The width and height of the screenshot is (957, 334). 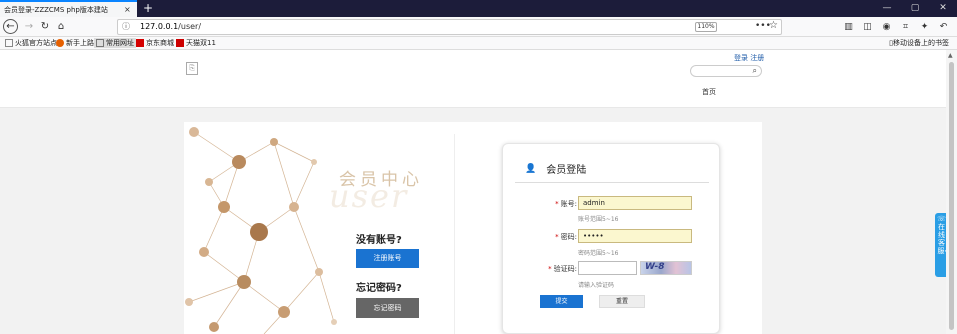 I want to click on account-icon: ◉, so click(x=886, y=27).